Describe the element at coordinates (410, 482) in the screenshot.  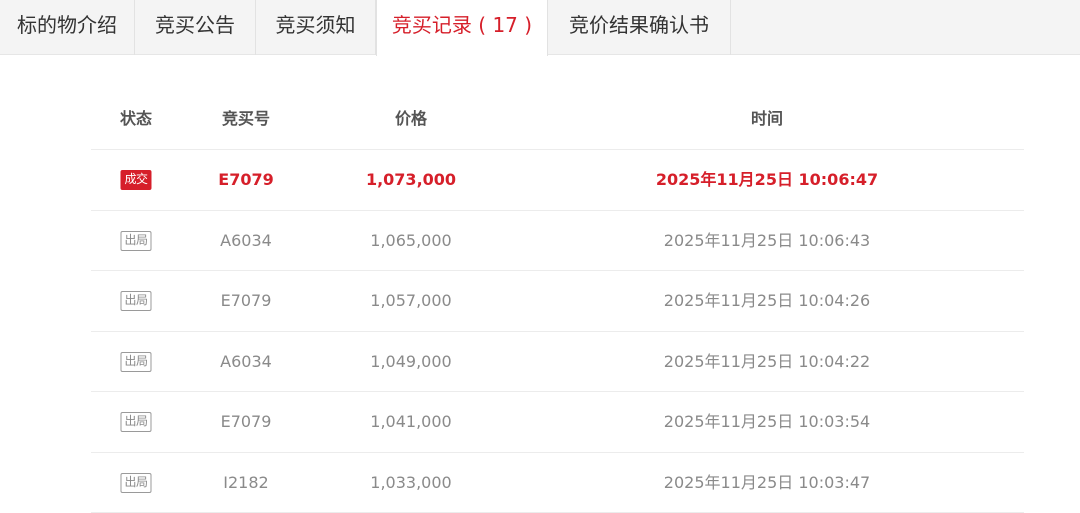
I see `bid-price: 1,033,000` at that location.